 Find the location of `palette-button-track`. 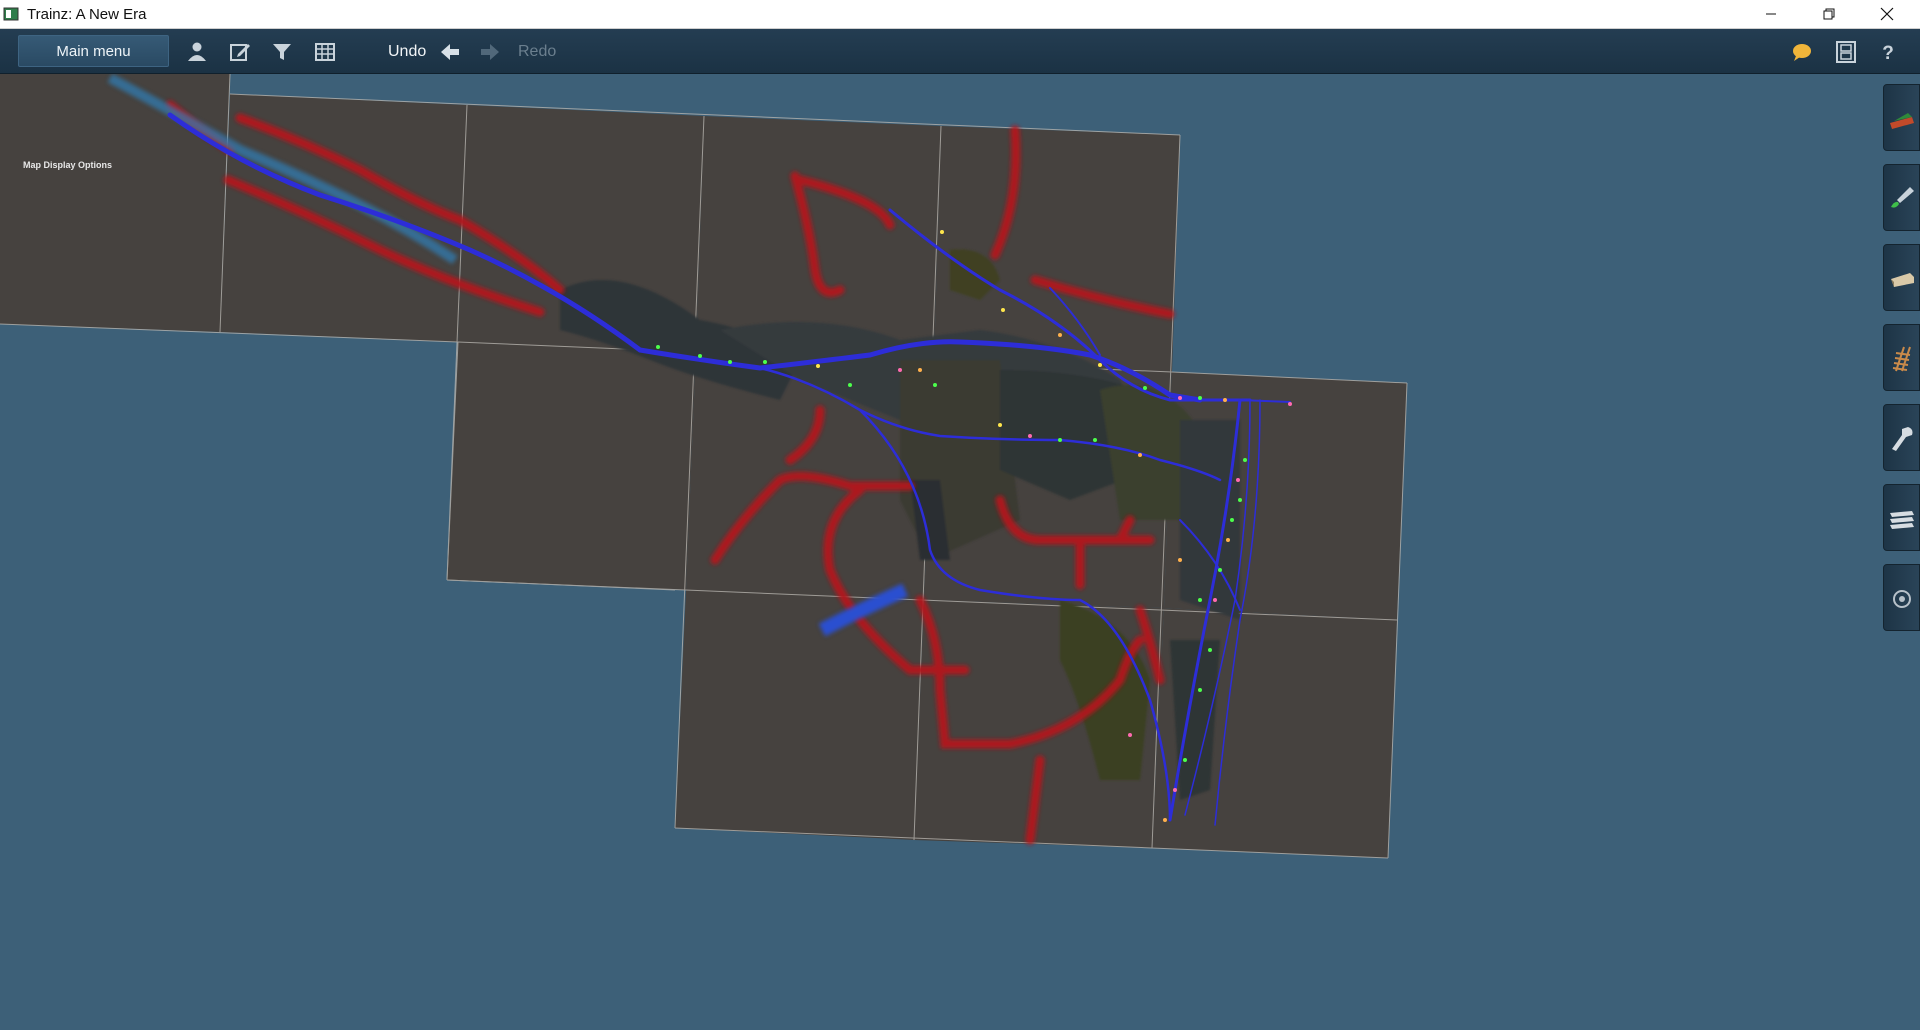

palette-button-track is located at coordinates (1901, 357).